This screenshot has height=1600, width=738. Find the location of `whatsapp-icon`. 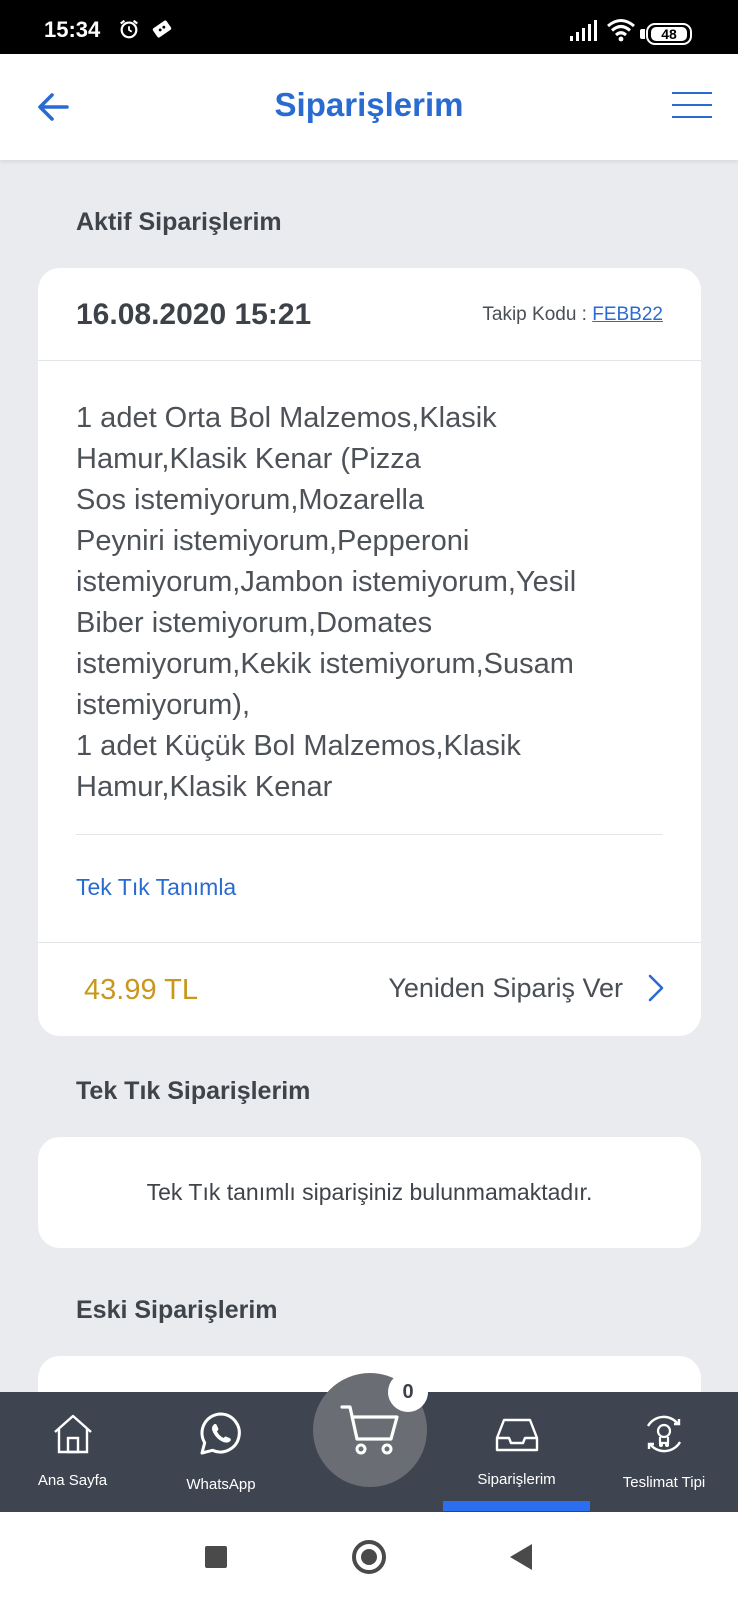

whatsapp-icon is located at coordinates (220, 1433).